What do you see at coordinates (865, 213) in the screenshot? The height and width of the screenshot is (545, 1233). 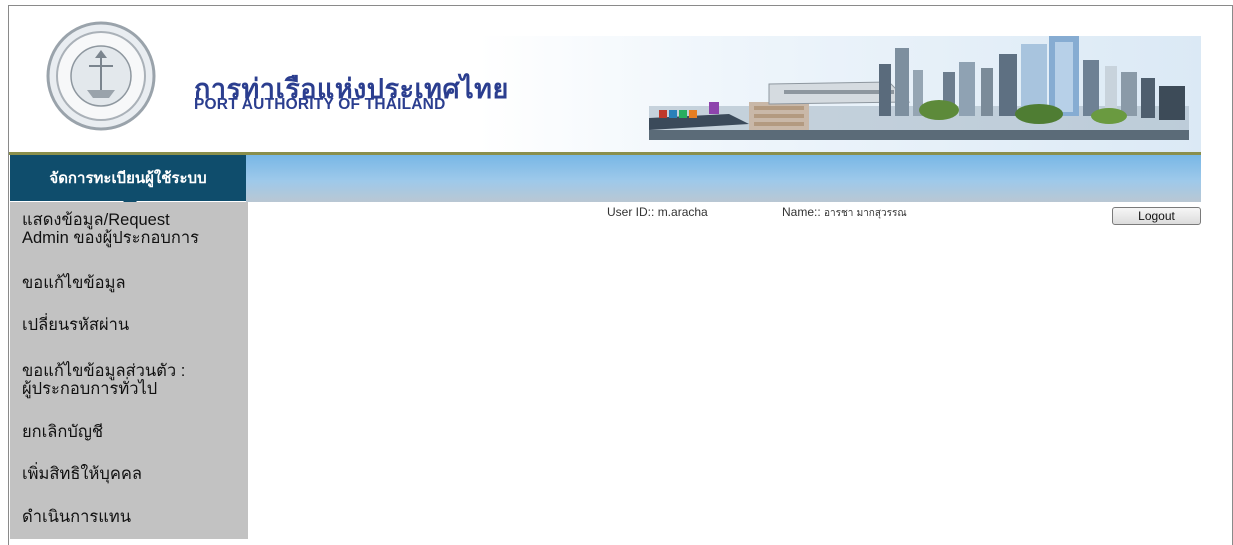 I see `user-name-value: อารชา มากสุวรรณ` at bounding box center [865, 213].